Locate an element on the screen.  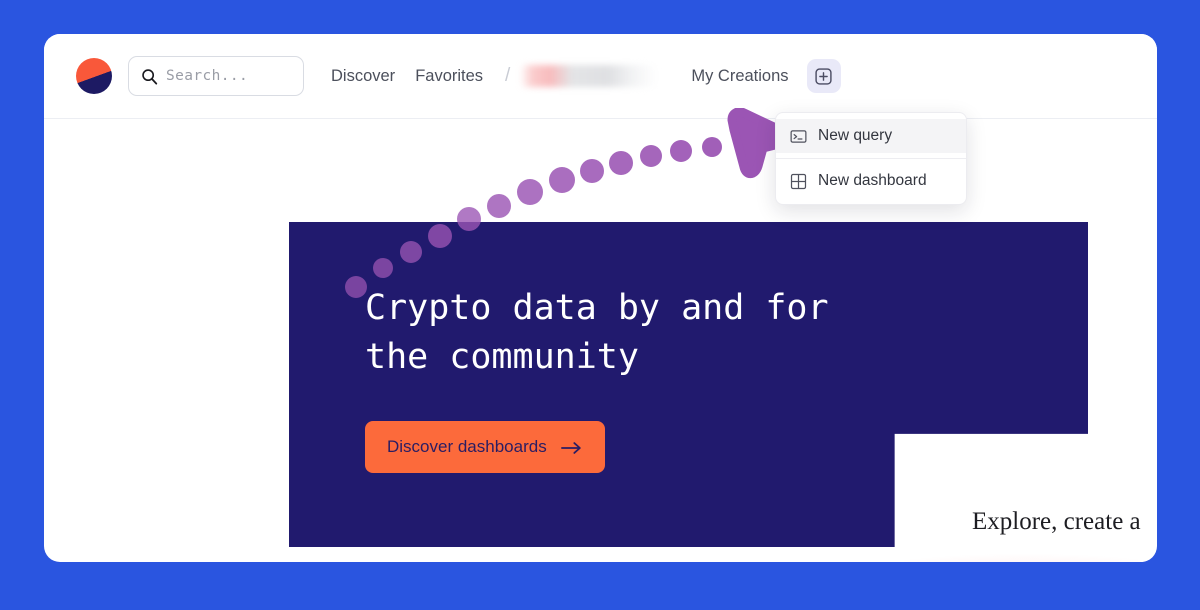
discover-dashboards-label: Discover dashboards is located at coordinates (467, 446).